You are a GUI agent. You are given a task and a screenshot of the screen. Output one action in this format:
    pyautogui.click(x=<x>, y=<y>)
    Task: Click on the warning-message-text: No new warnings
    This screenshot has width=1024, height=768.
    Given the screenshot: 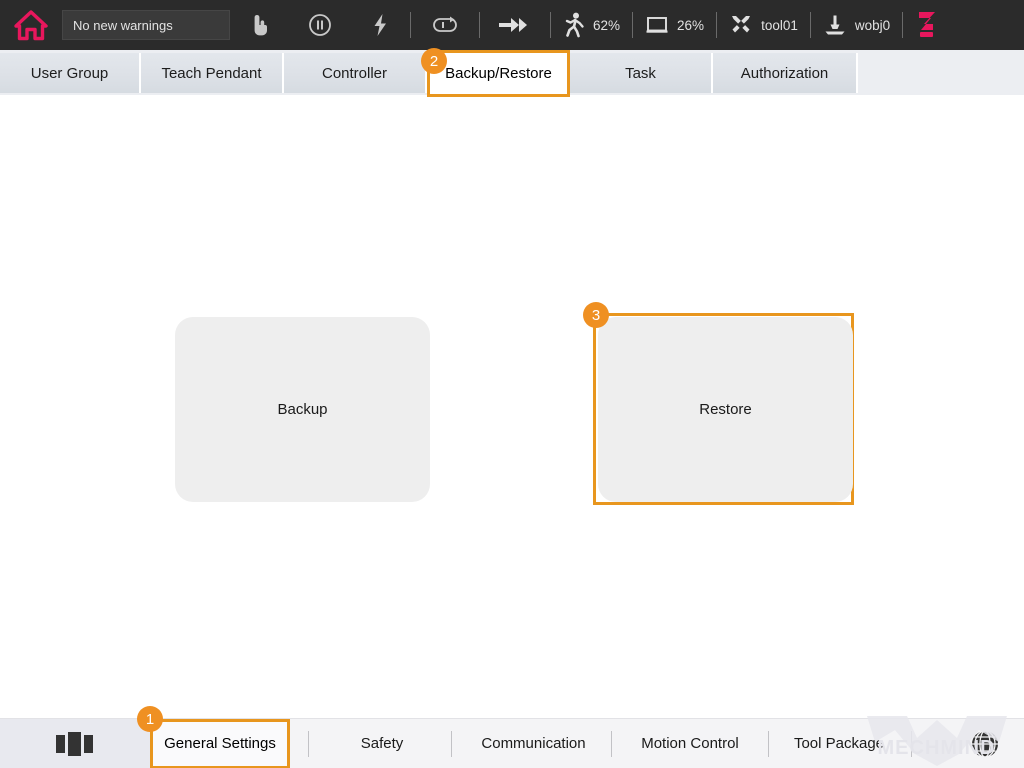 What is the action you would take?
    pyautogui.click(x=123, y=25)
    